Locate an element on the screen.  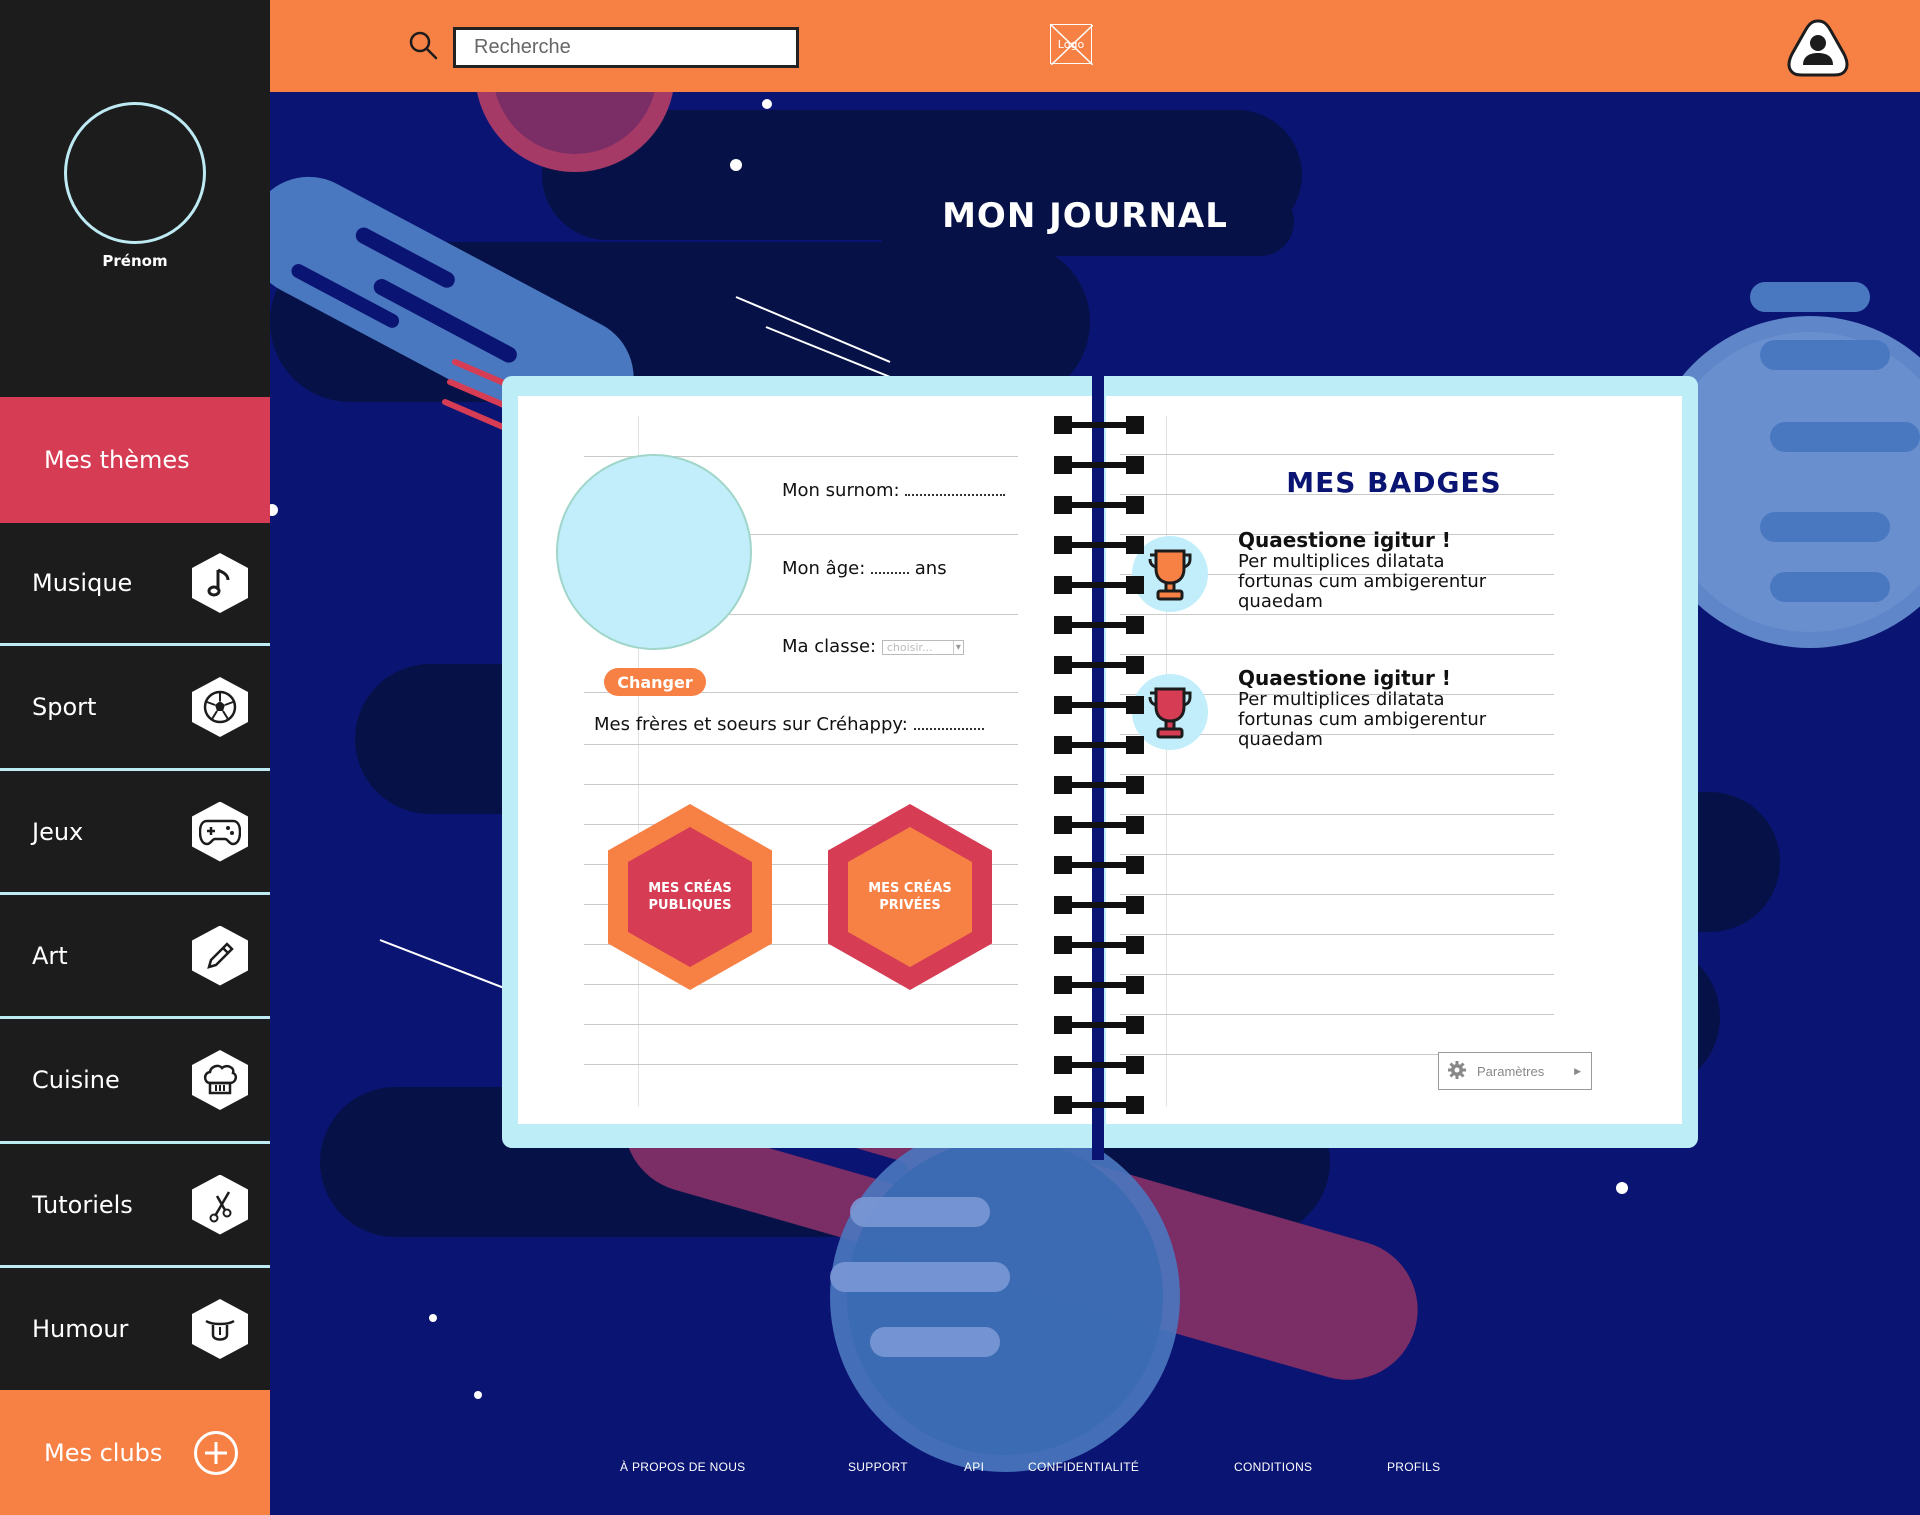
private-creations-button: MES CRÉAS PRIVÉES is located at coordinates (910, 897).